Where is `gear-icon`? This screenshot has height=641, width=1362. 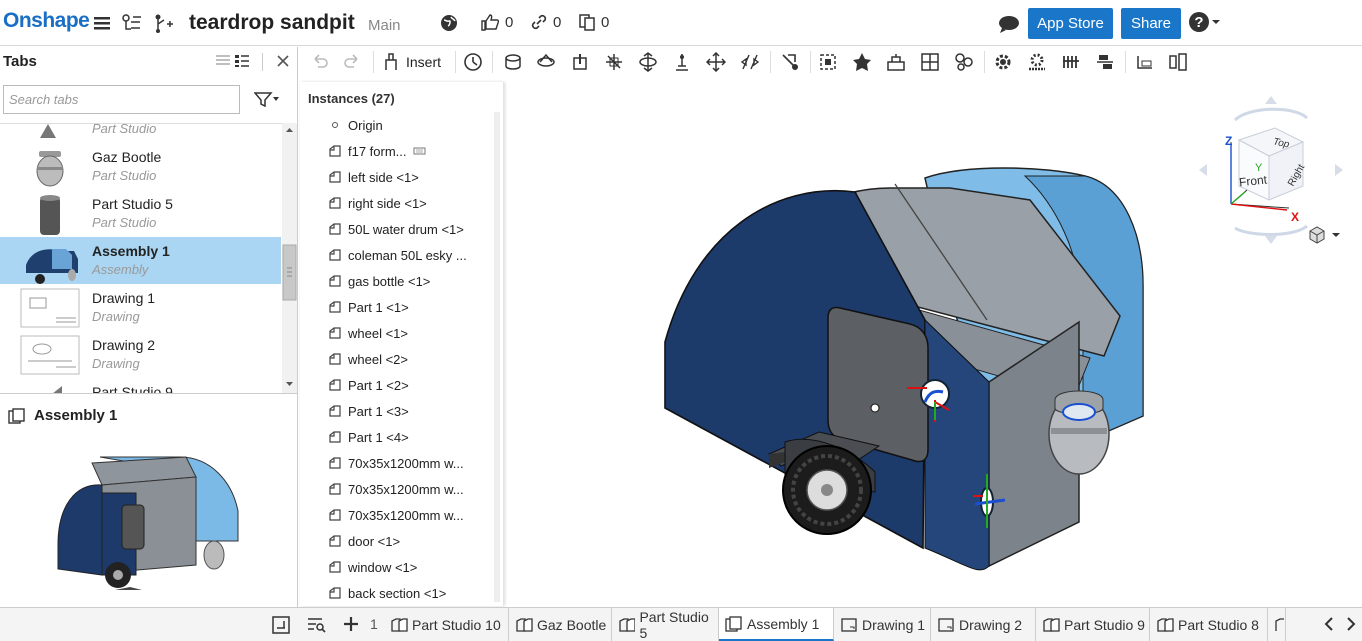 gear-icon is located at coordinates (1003, 62).